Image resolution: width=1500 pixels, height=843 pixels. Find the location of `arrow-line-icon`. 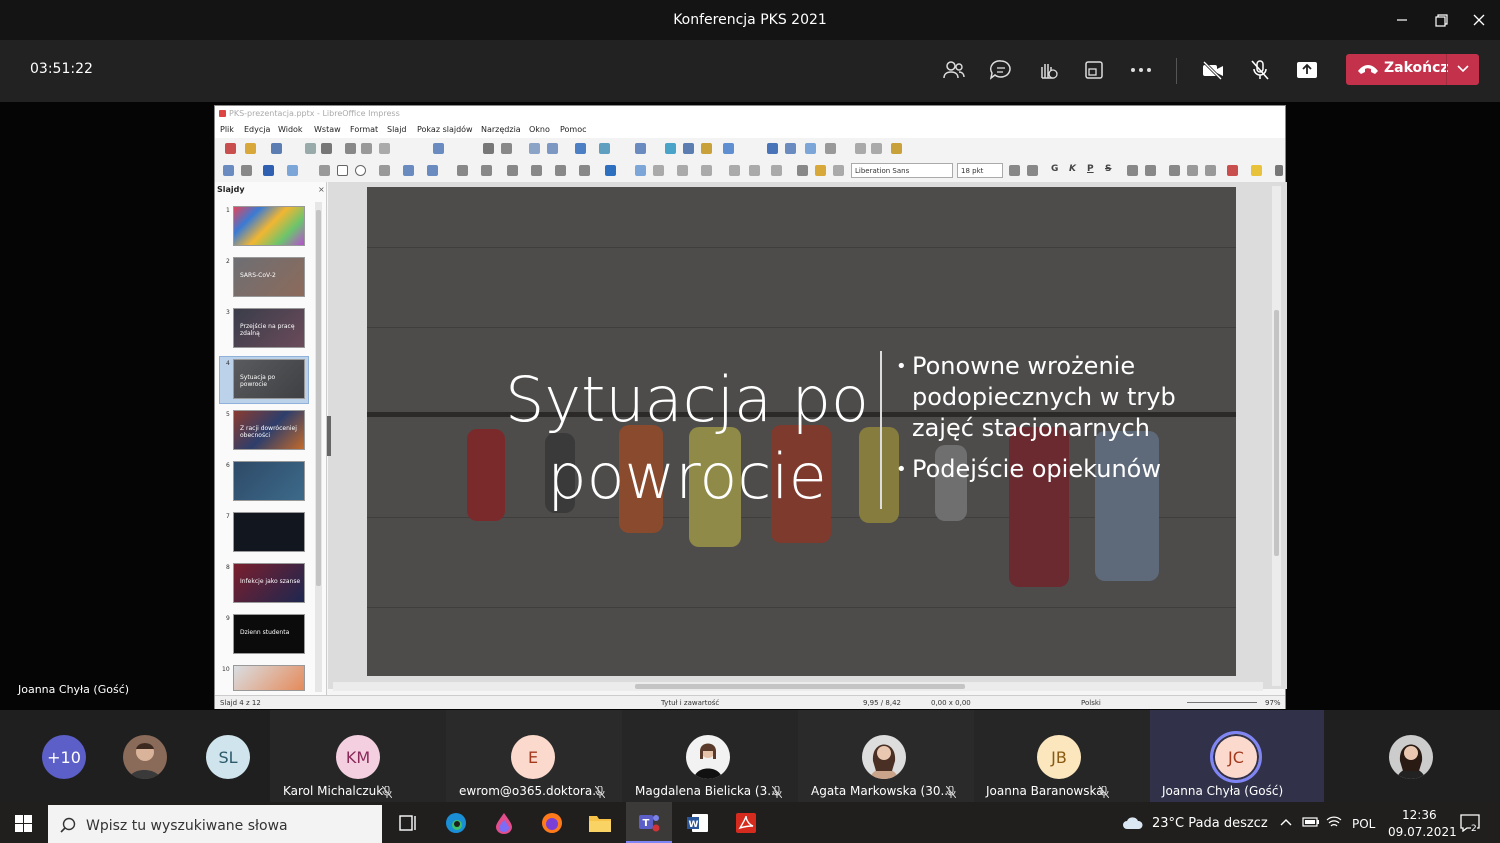

arrow-line-icon is located at coordinates (384, 170).